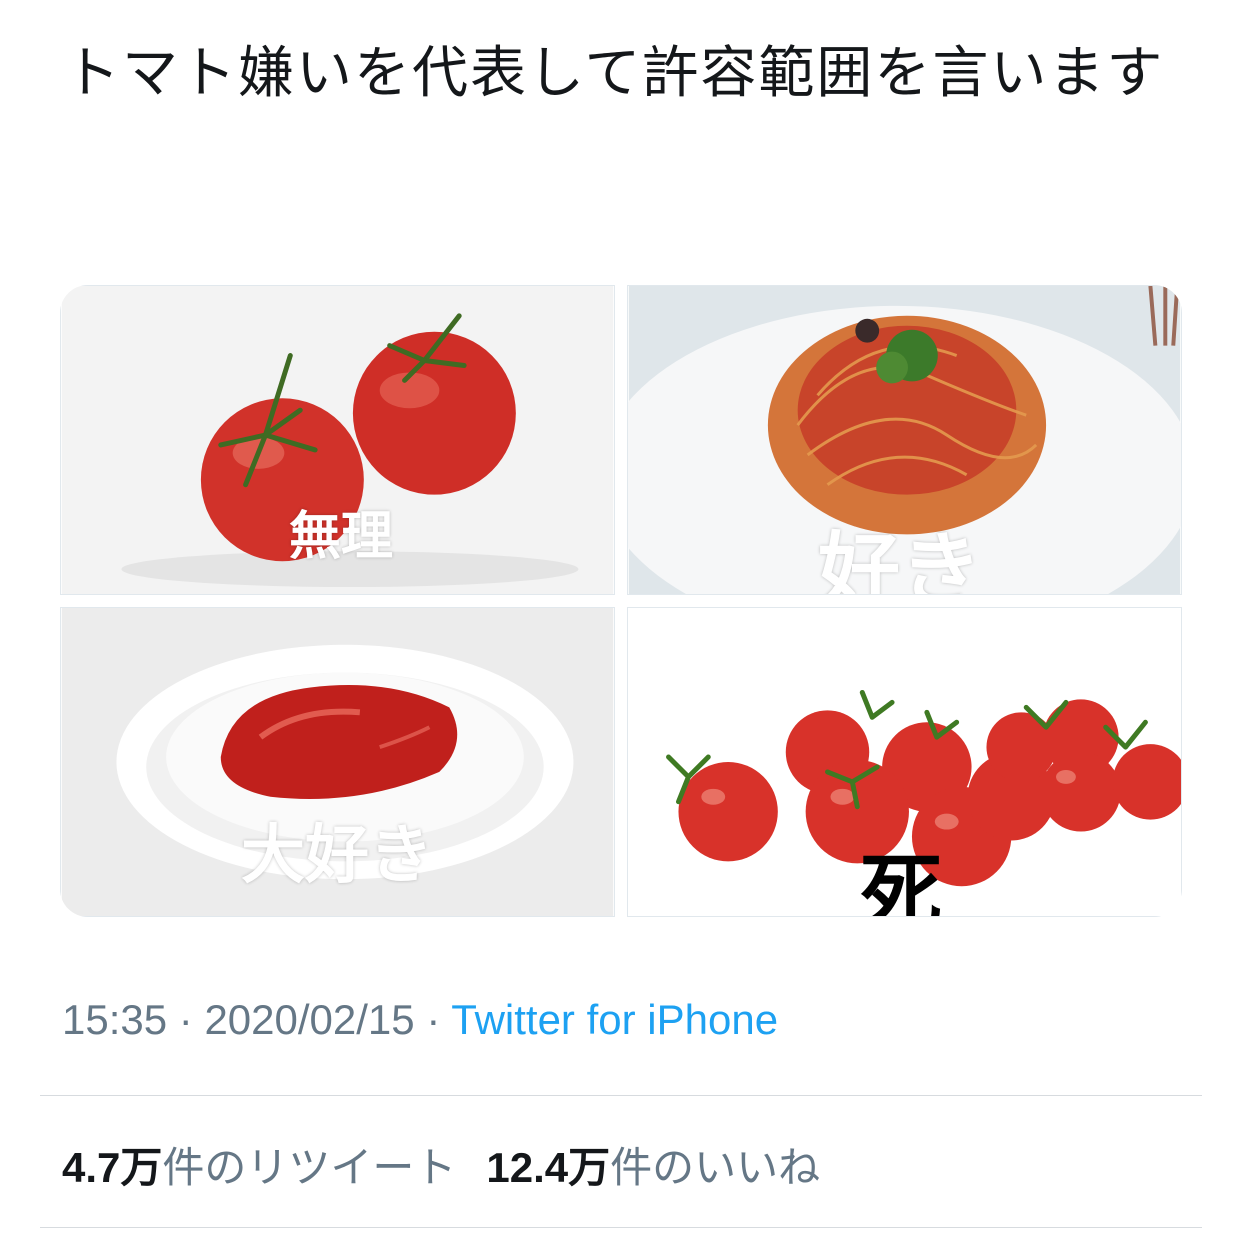  I want to click on likes-stat: 12.4万件のいいね, so click(653, 1167).